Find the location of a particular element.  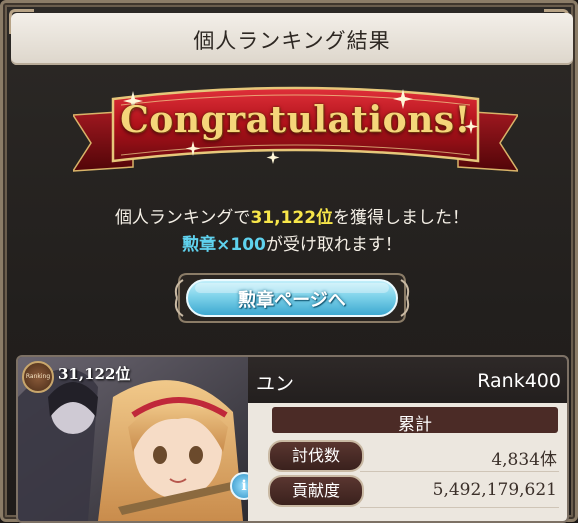

congratulations-text: Congratulations! is located at coordinates (295, 120).